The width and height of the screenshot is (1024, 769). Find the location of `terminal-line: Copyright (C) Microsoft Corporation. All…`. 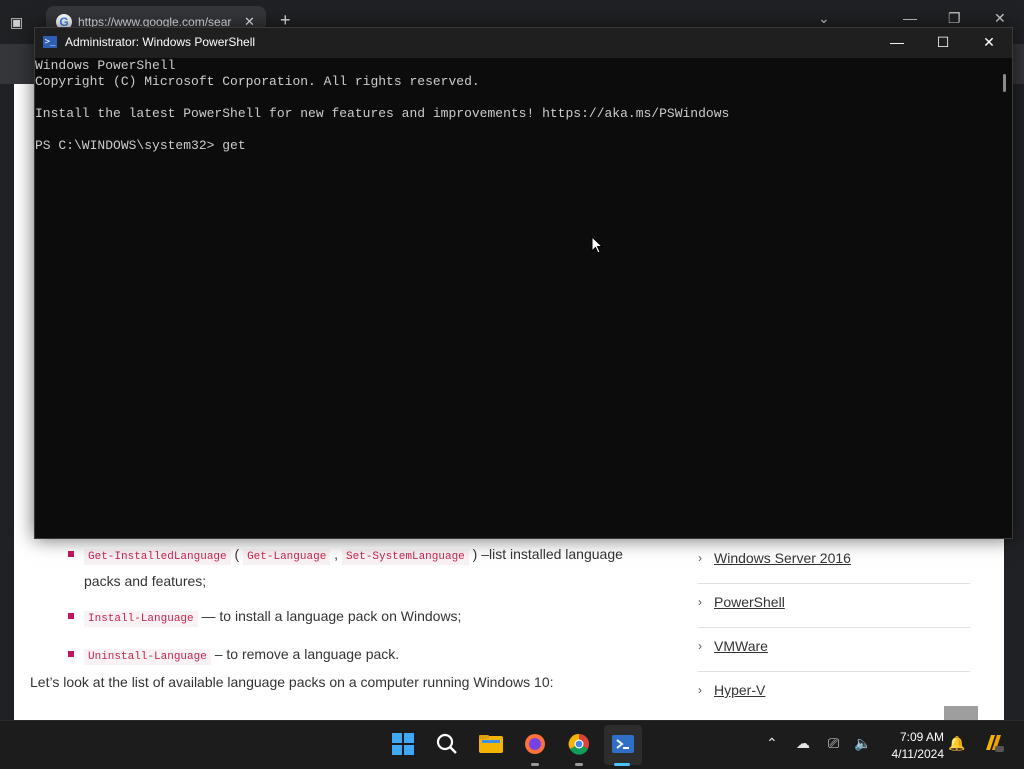

terminal-line: Copyright (C) Microsoft Corporation. All… is located at coordinates (257, 81).